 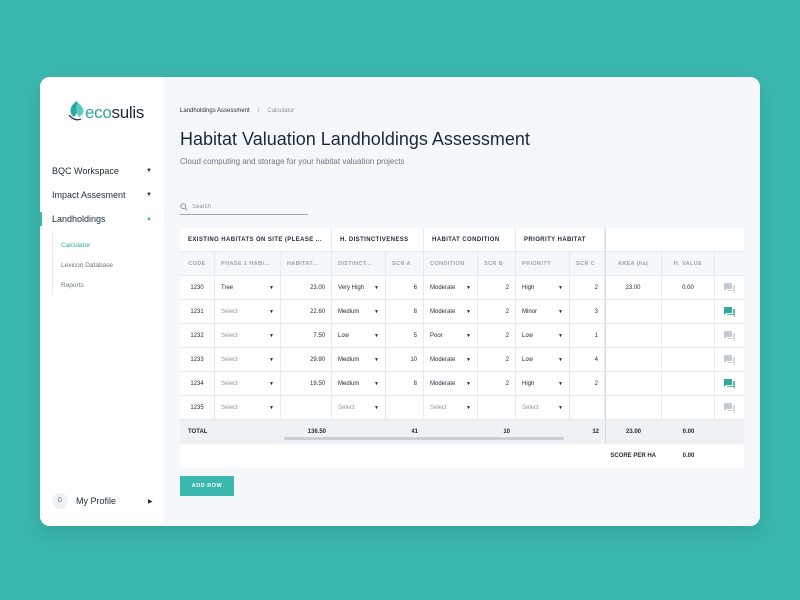 I want to click on cell-habitat: 7.50, so click(x=306, y=336).